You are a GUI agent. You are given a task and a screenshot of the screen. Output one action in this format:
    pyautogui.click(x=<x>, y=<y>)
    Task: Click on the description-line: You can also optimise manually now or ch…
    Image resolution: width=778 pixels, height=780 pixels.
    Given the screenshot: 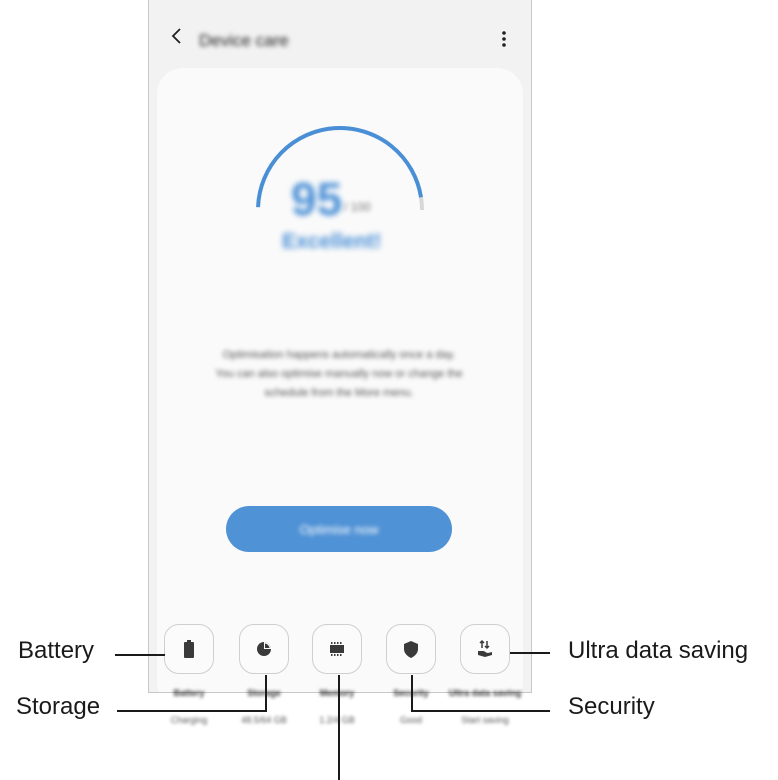 What is the action you would take?
    pyautogui.click(x=339, y=374)
    